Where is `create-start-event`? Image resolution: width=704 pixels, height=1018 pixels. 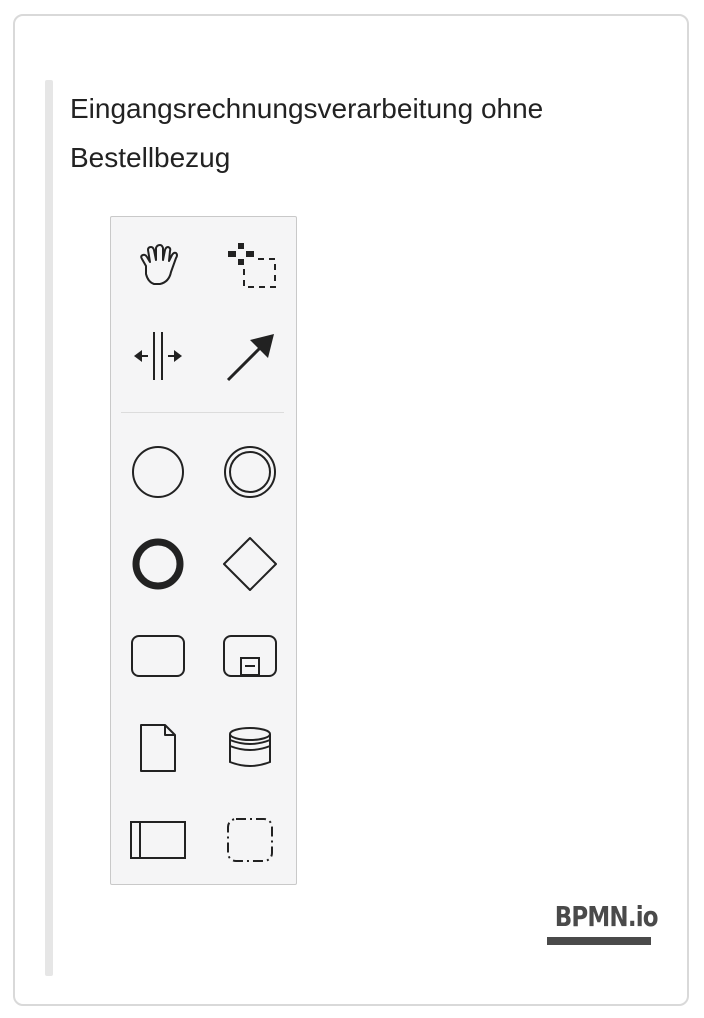 create-start-event is located at coordinates (158, 472).